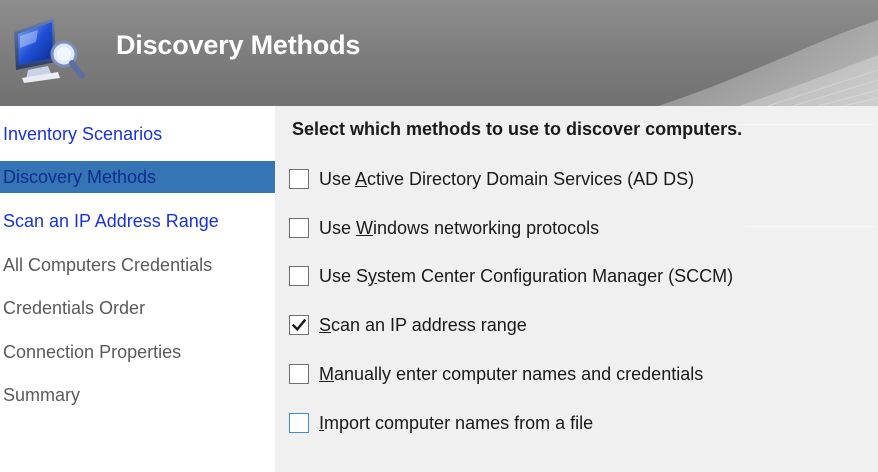 The width and height of the screenshot is (878, 472). What do you see at coordinates (459, 227) in the screenshot?
I see `option-windows-networking-label: Use Windows networking protocols` at bounding box center [459, 227].